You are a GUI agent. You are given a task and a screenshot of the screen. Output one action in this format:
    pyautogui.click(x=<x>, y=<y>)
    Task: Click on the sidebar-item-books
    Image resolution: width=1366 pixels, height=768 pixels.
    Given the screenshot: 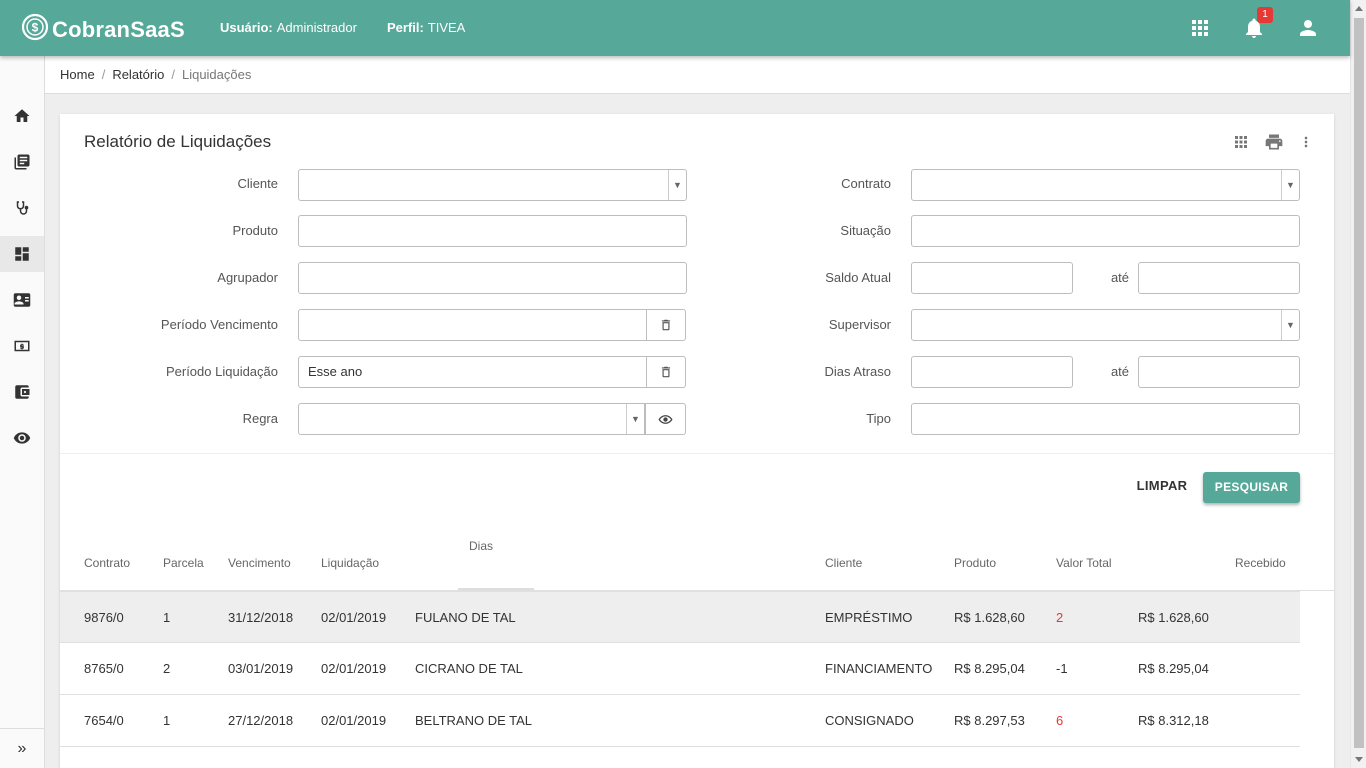 What is the action you would take?
    pyautogui.click(x=22, y=162)
    